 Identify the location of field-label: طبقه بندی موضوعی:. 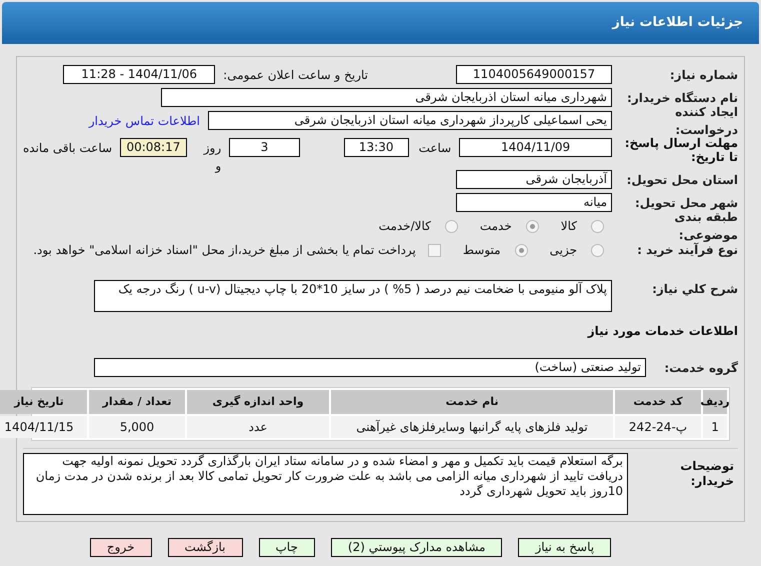
(705, 226).